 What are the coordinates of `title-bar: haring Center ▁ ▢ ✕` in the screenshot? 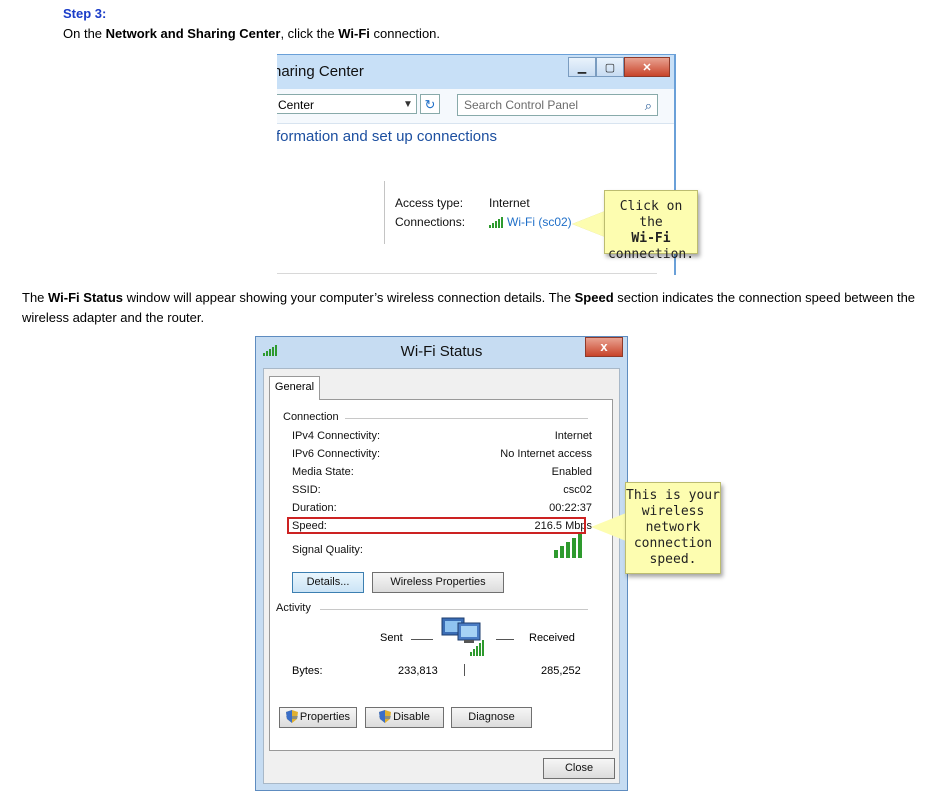 It's located at (475, 72).